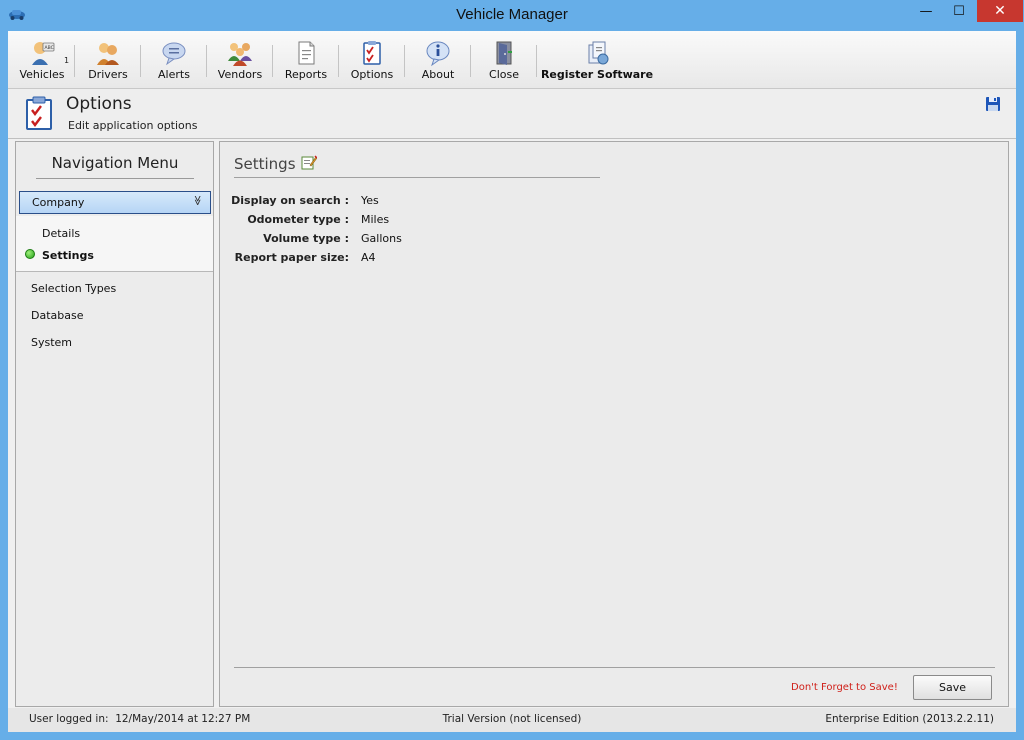 Image resolution: width=1024 pixels, height=740 pixels. What do you see at coordinates (504, 53) in the screenshot?
I see `close-door-icon` at bounding box center [504, 53].